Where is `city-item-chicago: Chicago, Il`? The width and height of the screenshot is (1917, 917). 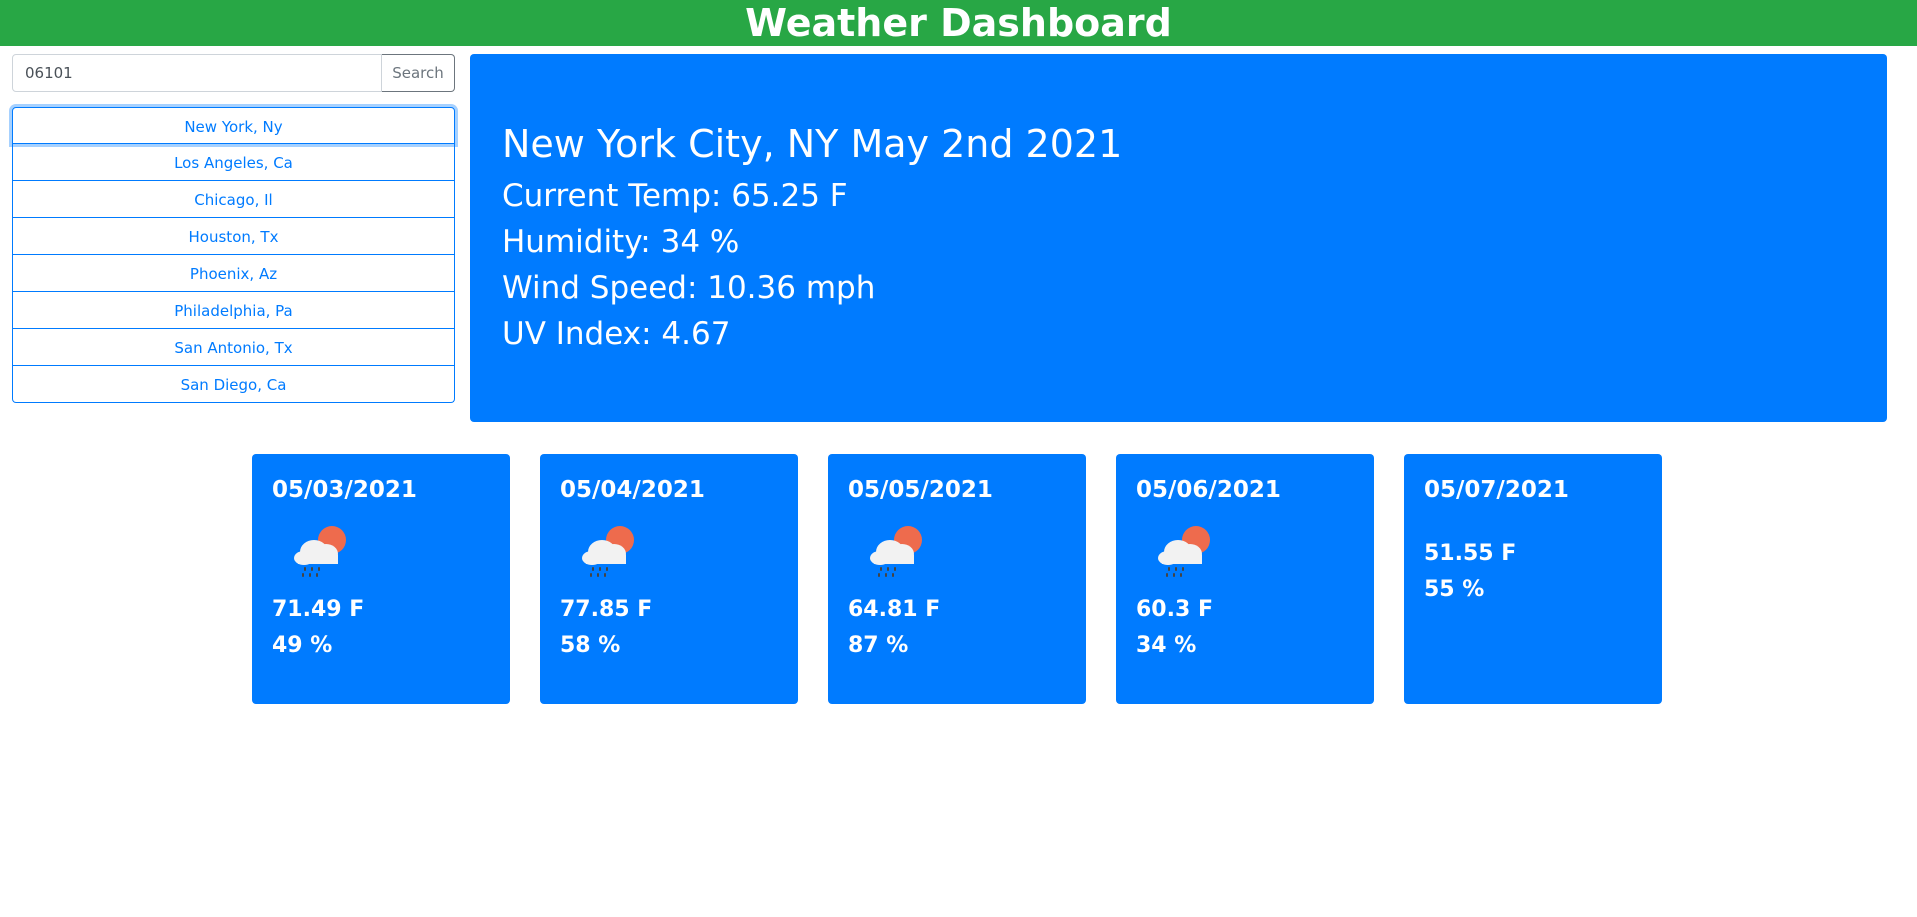
city-item-chicago: Chicago, Il is located at coordinates (233, 199).